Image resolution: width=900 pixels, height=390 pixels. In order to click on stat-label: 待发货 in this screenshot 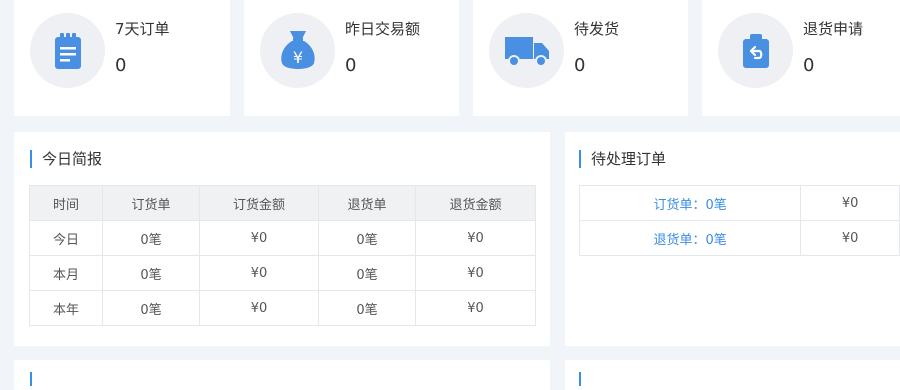, I will do `click(597, 29)`.